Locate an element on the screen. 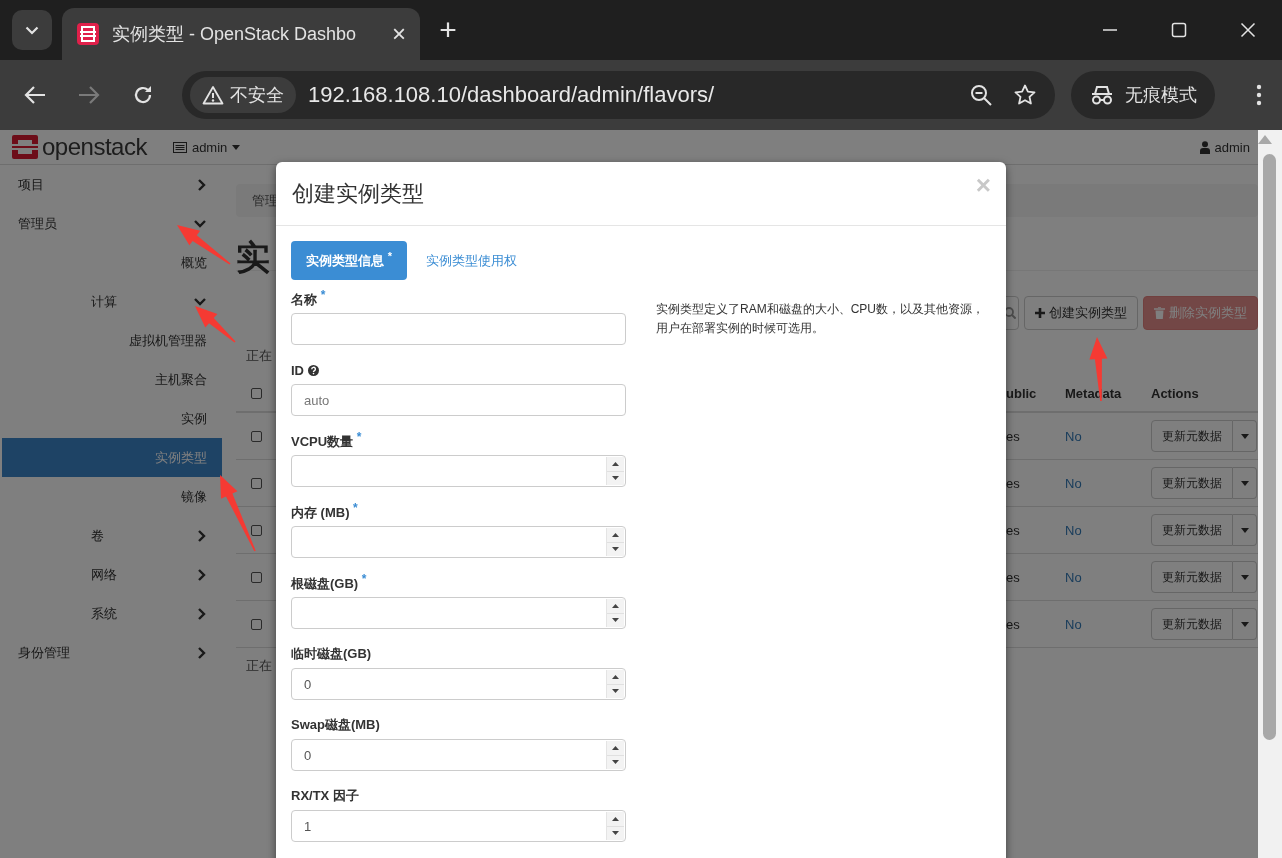 Image resolution: width=1282 pixels, height=858 pixels. address-bar: 不安全 192.168.108.10/dashboard/admin/flavors/ is located at coordinates (618, 95).